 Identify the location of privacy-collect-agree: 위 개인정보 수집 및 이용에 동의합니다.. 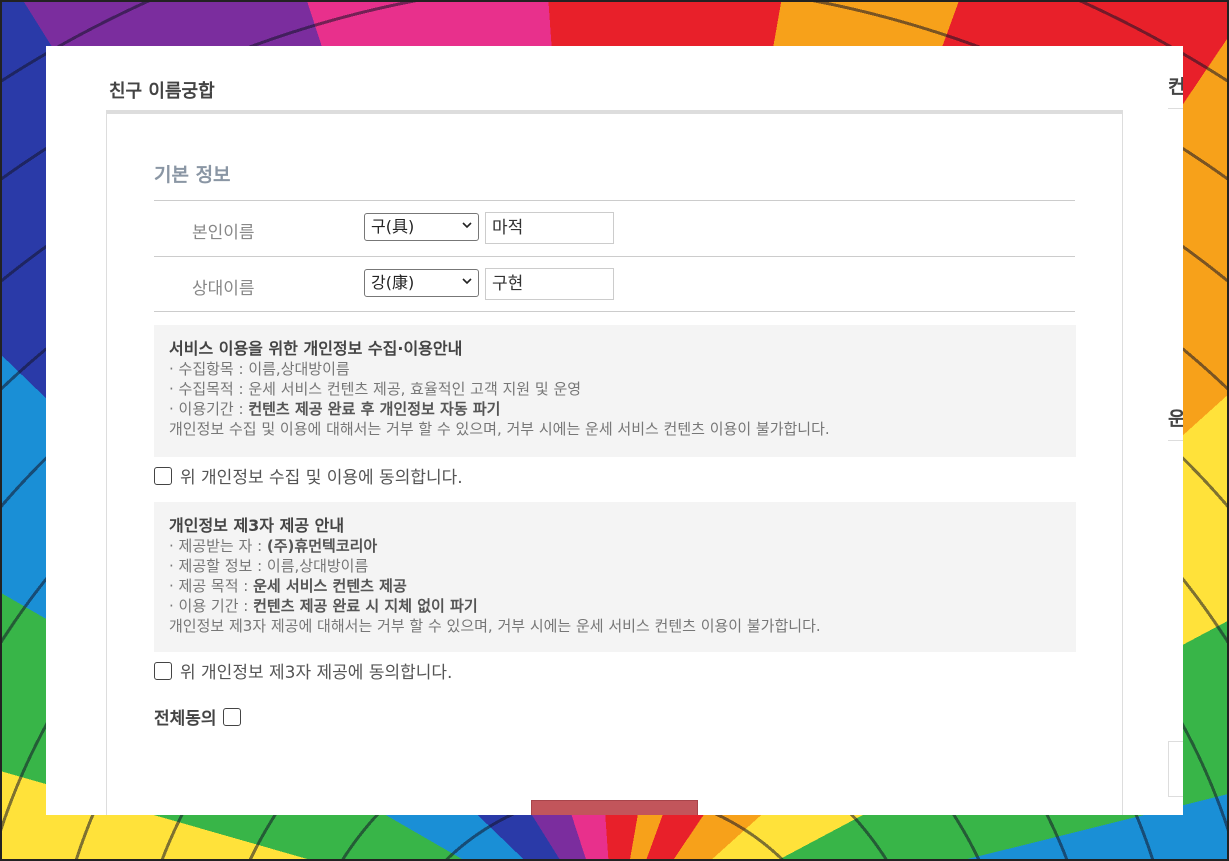
(308, 475).